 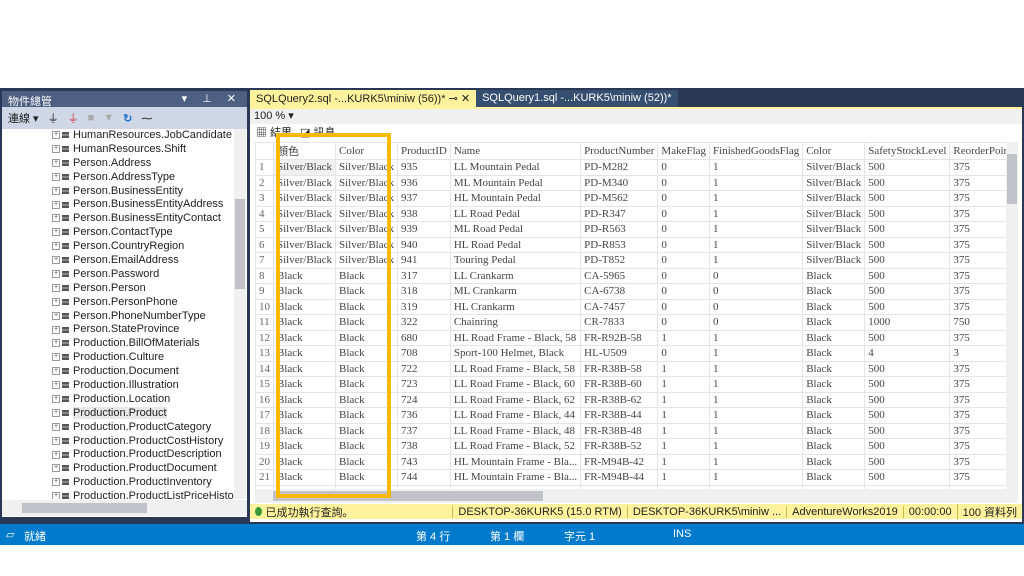 I want to click on grid-cell: FR-M94B-42, so click(x=619, y=461).